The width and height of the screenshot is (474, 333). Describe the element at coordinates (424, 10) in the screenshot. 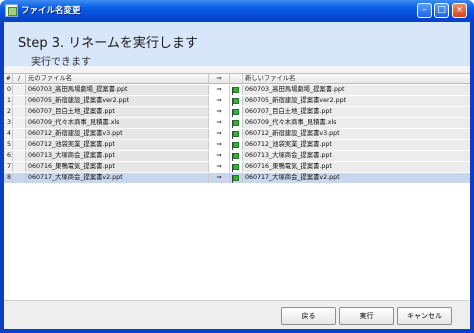

I see `minimize-button: –` at that location.